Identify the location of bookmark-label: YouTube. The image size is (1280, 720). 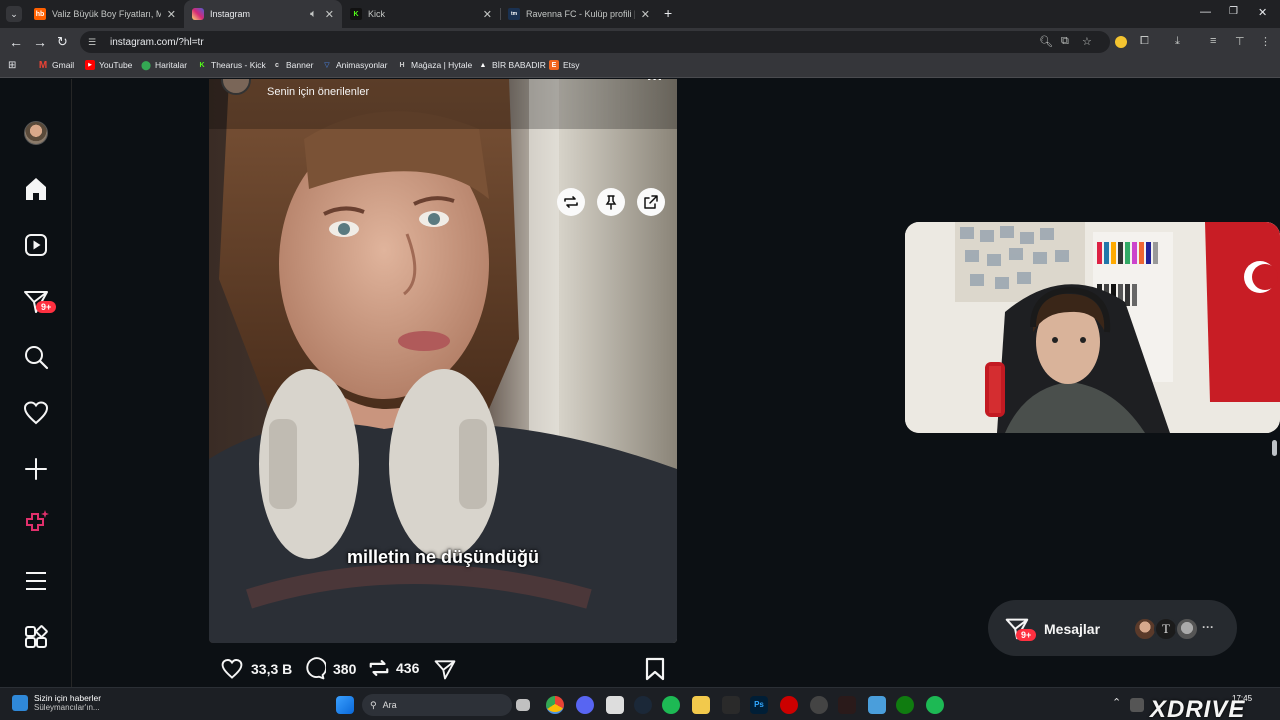
(116, 65).